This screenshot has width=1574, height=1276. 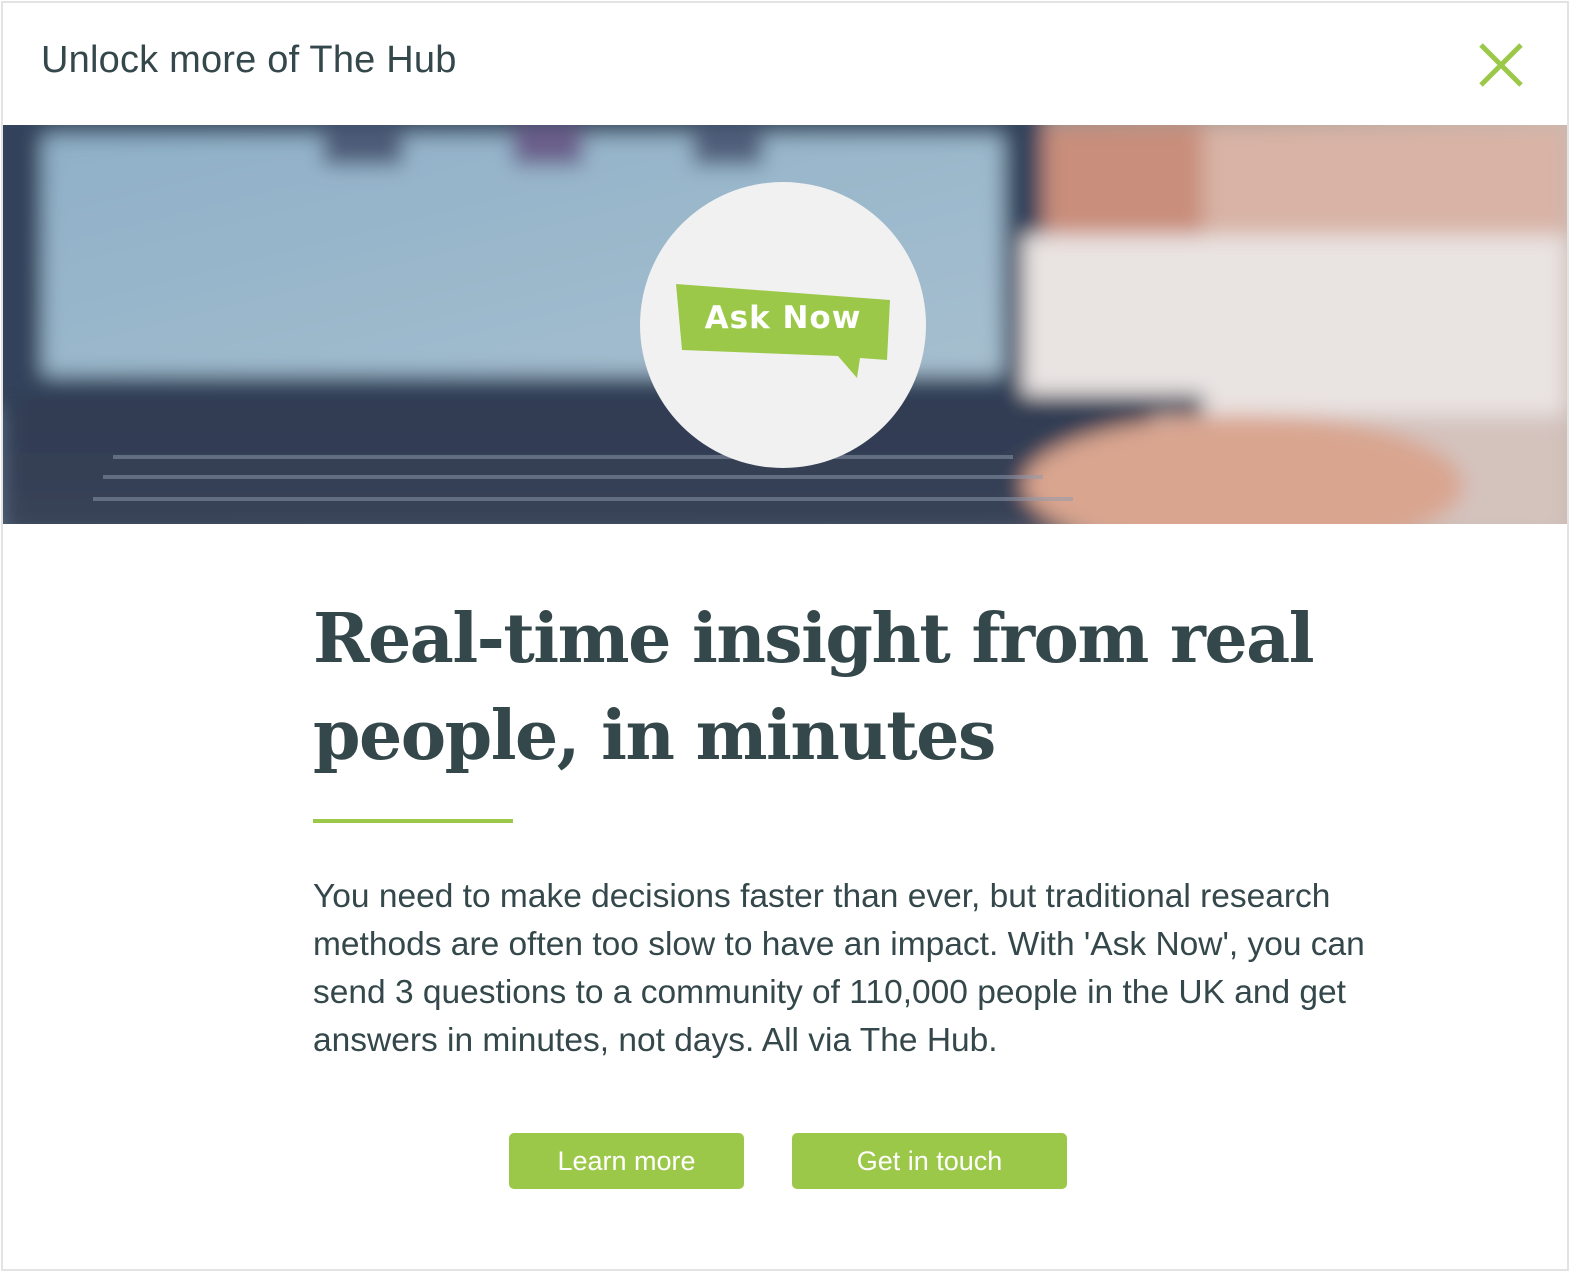 I want to click on close-button, so click(x=1501, y=65).